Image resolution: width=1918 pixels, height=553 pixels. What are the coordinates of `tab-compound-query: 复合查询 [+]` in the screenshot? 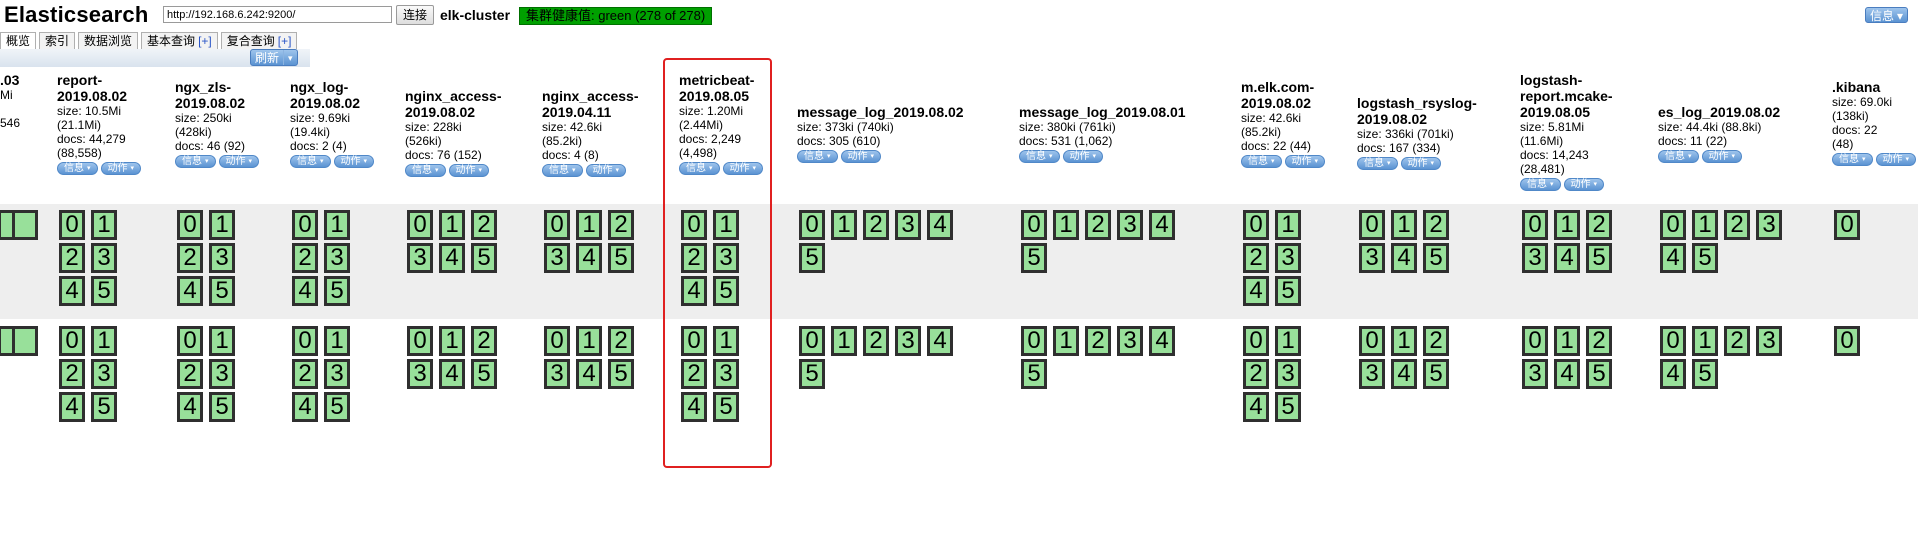 It's located at (259, 41).